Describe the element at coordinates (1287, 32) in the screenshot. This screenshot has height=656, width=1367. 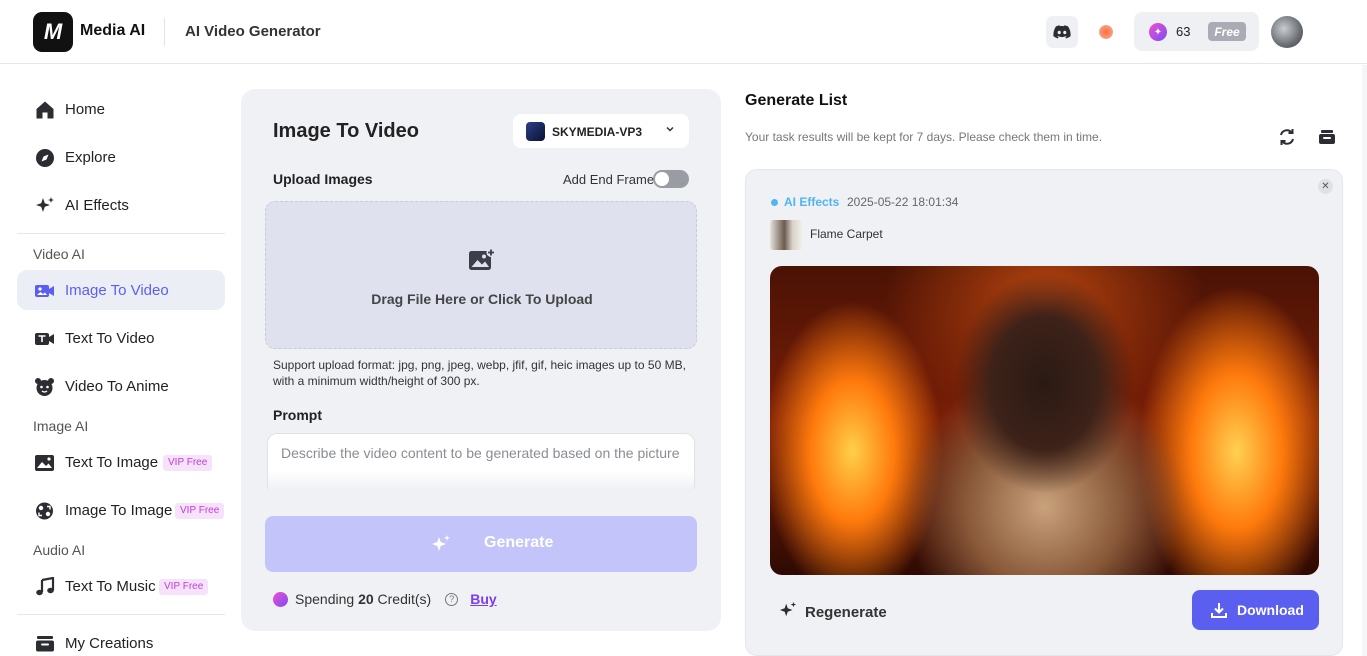
I see `avatar` at that location.